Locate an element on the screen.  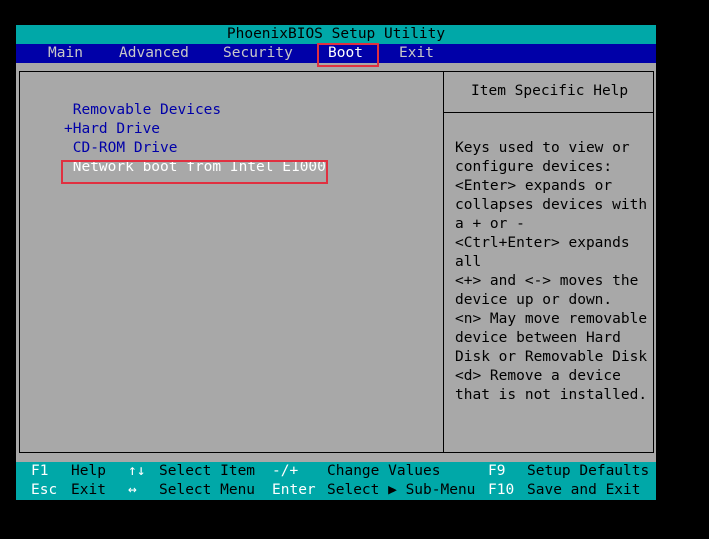
key-enter: Enter is located at coordinates (294, 490).